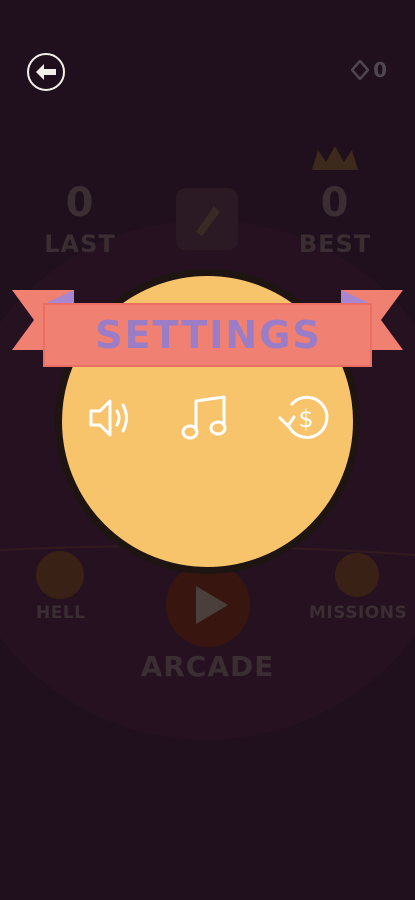 This screenshot has height=900, width=415. Describe the element at coordinates (108, 418) in the screenshot. I see `speaker-icon` at that location.